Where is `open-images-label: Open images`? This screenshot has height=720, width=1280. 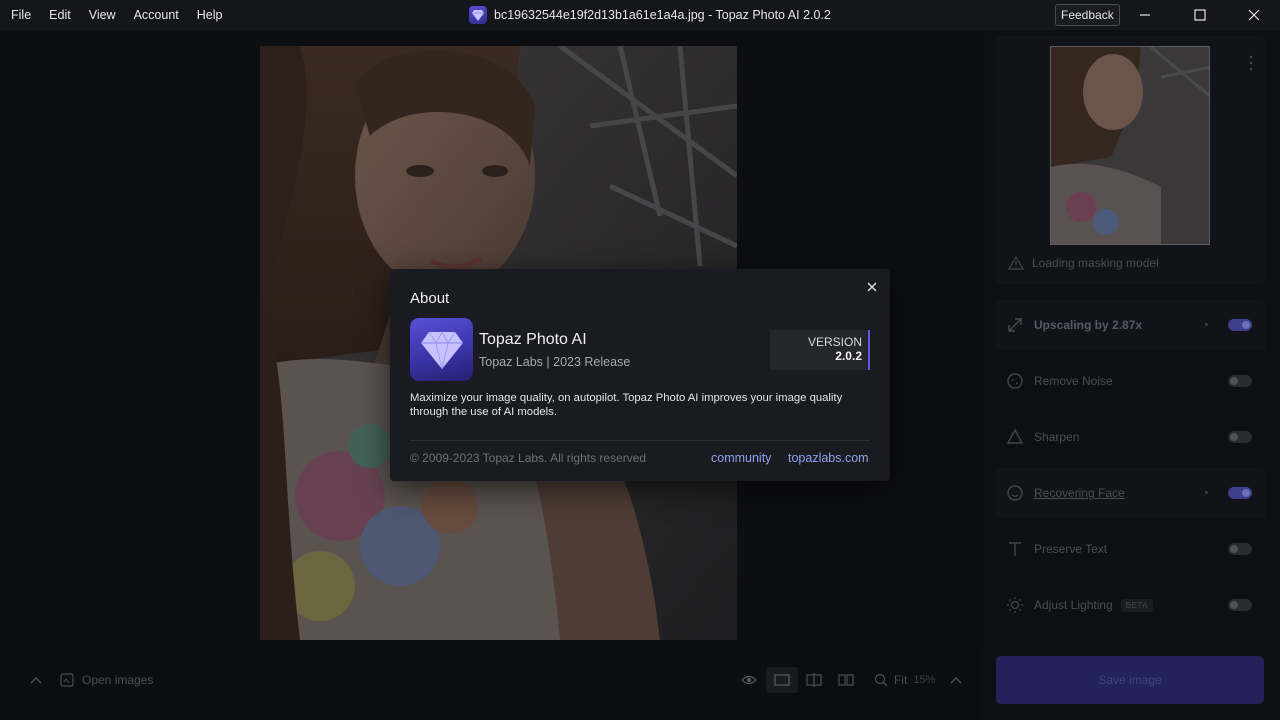 open-images-label: Open images is located at coordinates (118, 680).